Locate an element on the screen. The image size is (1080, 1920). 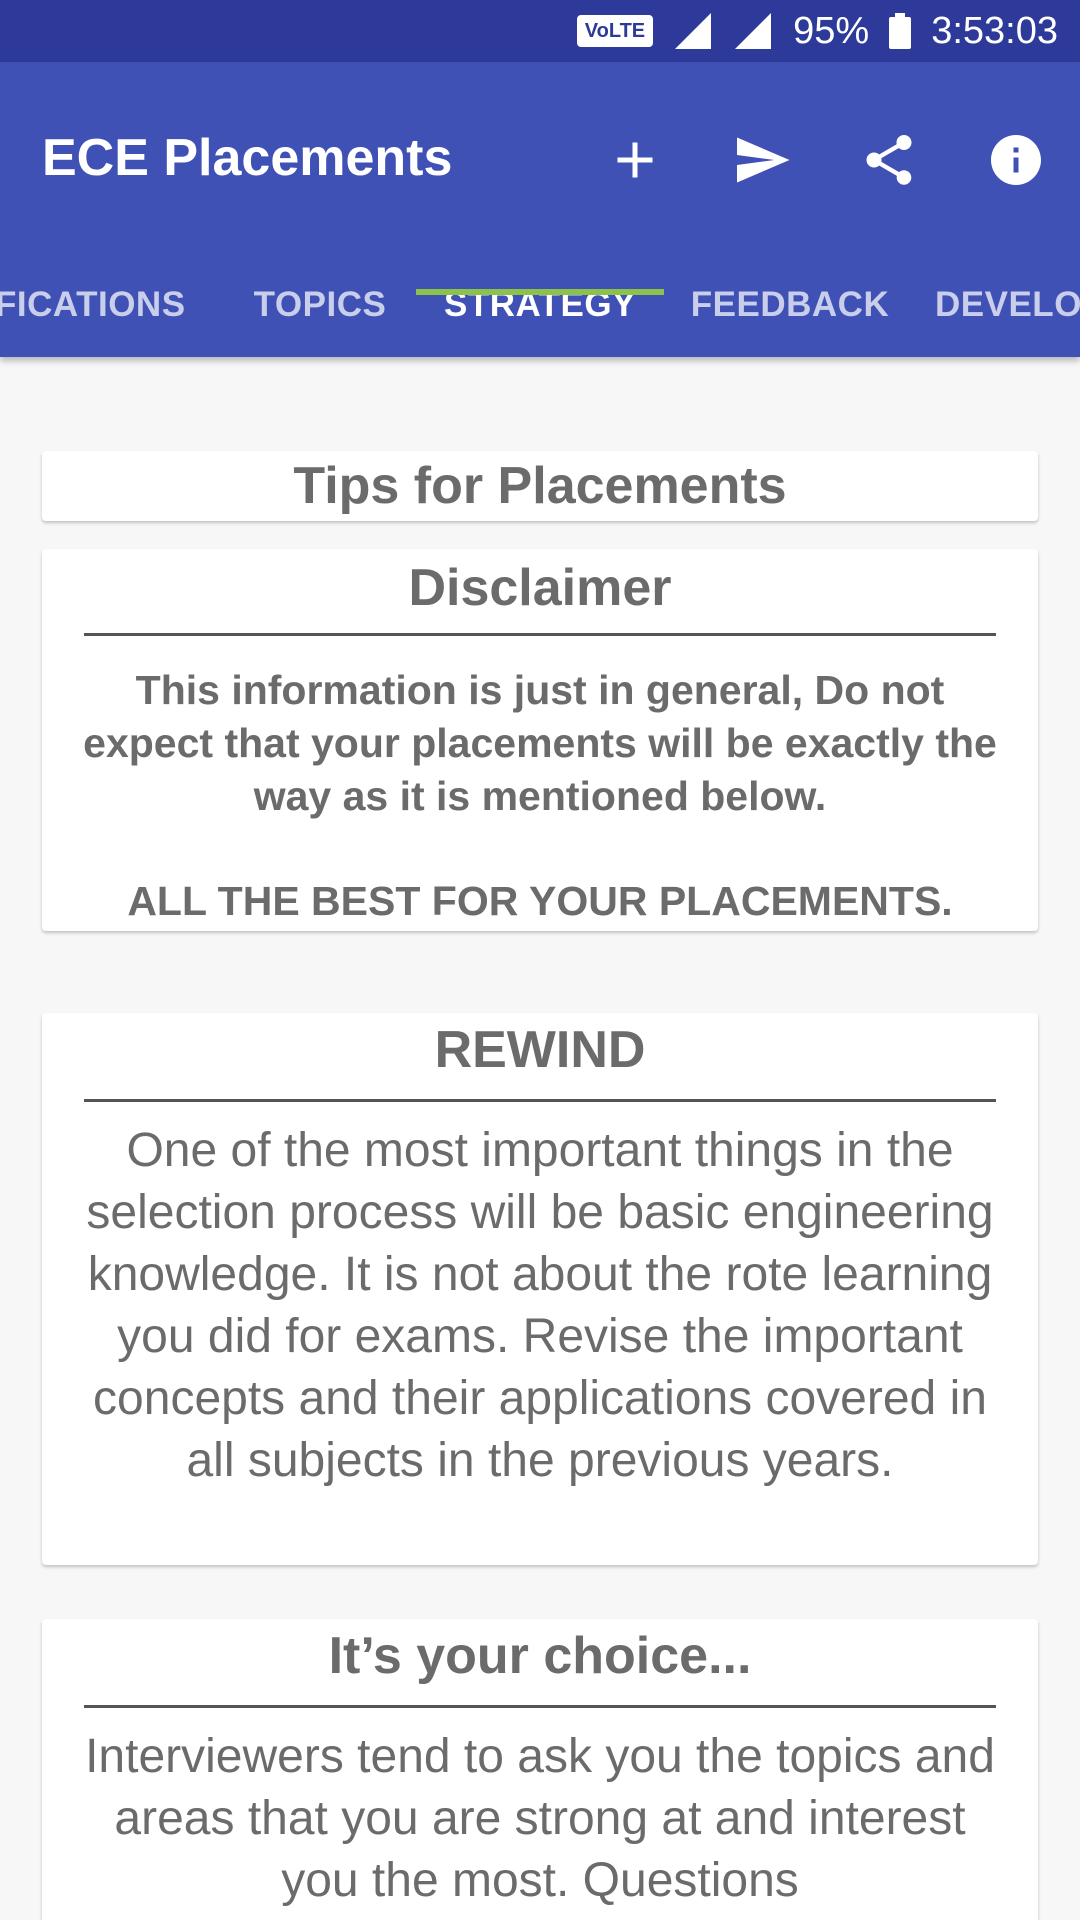
tab-strategy: STRATEGY is located at coordinates (540, 304).